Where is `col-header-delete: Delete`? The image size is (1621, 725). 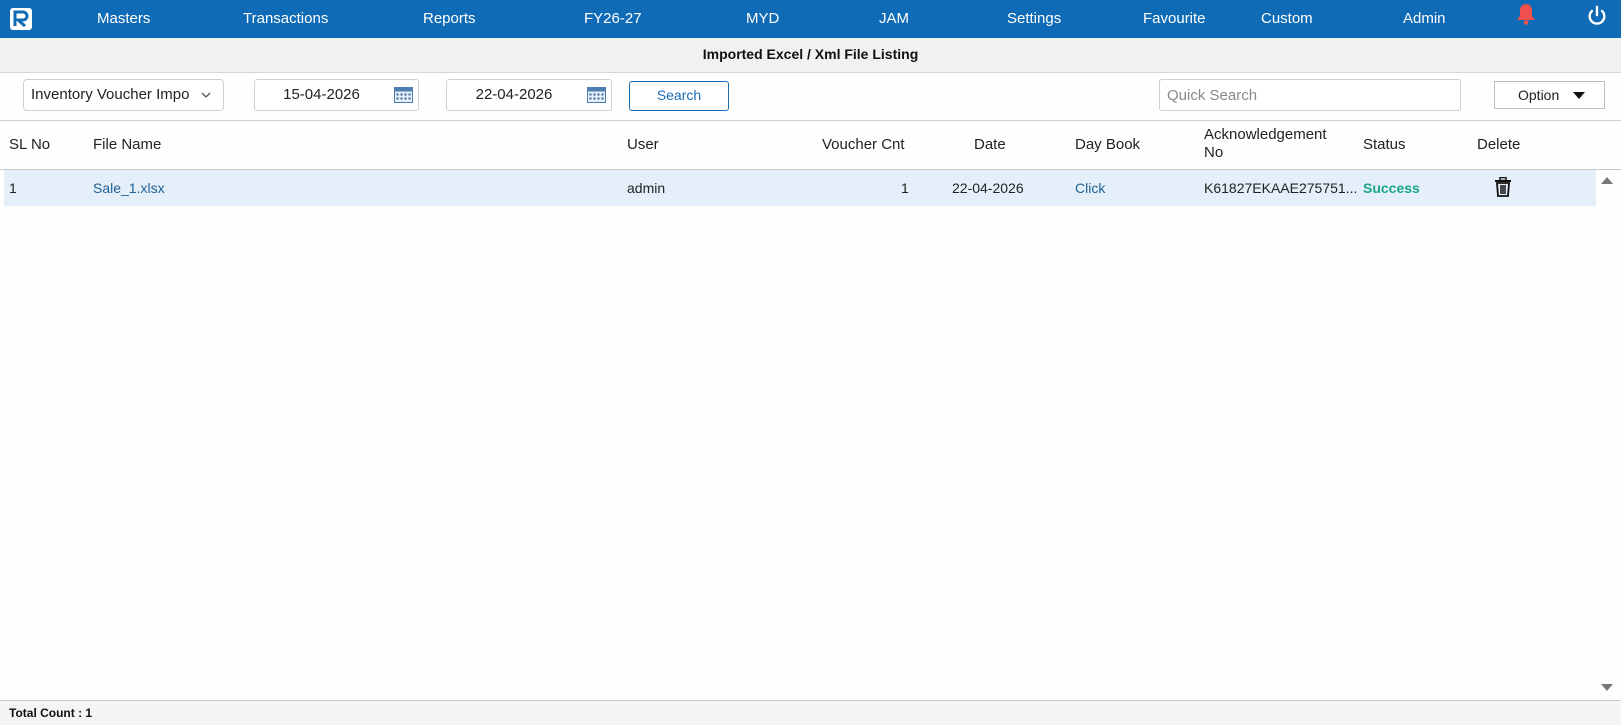 col-header-delete: Delete is located at coordinates (1499, 144).